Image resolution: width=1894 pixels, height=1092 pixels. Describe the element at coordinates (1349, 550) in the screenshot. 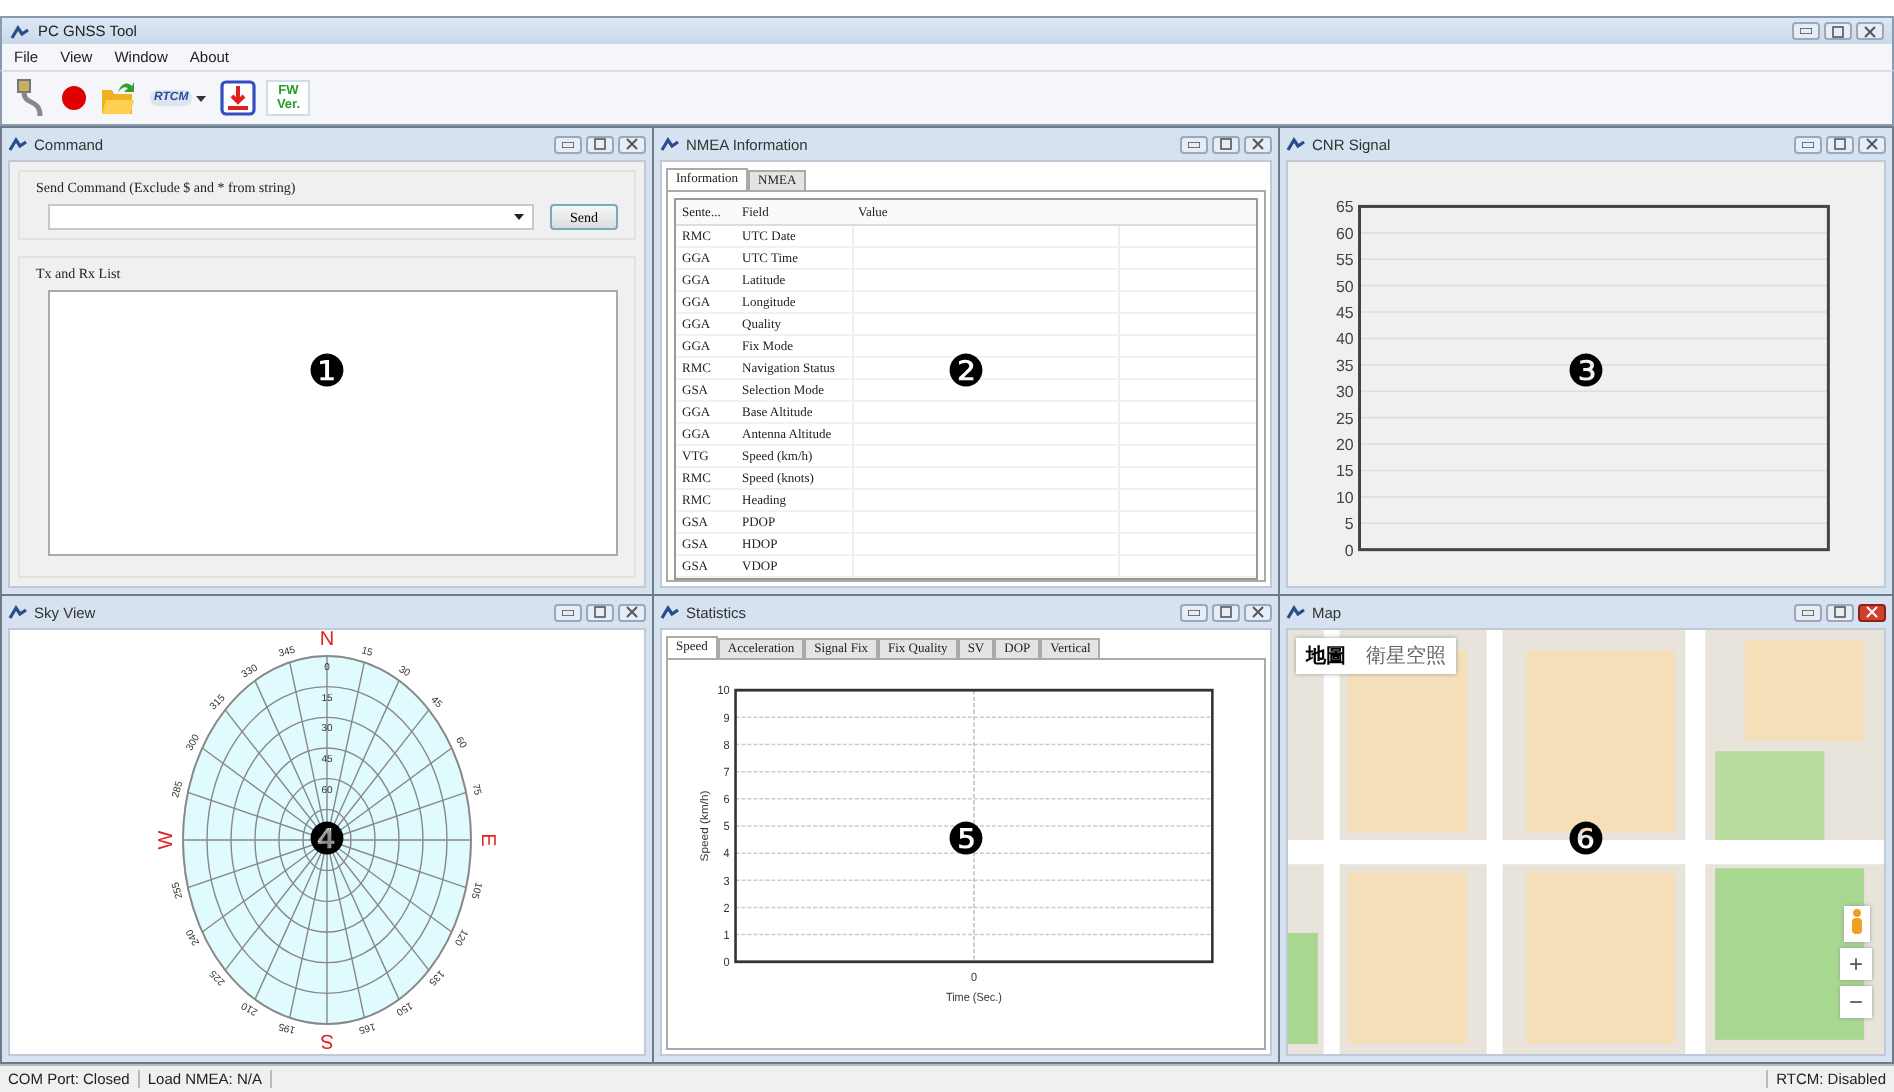

I see `y-tick-label: 0` at that location.